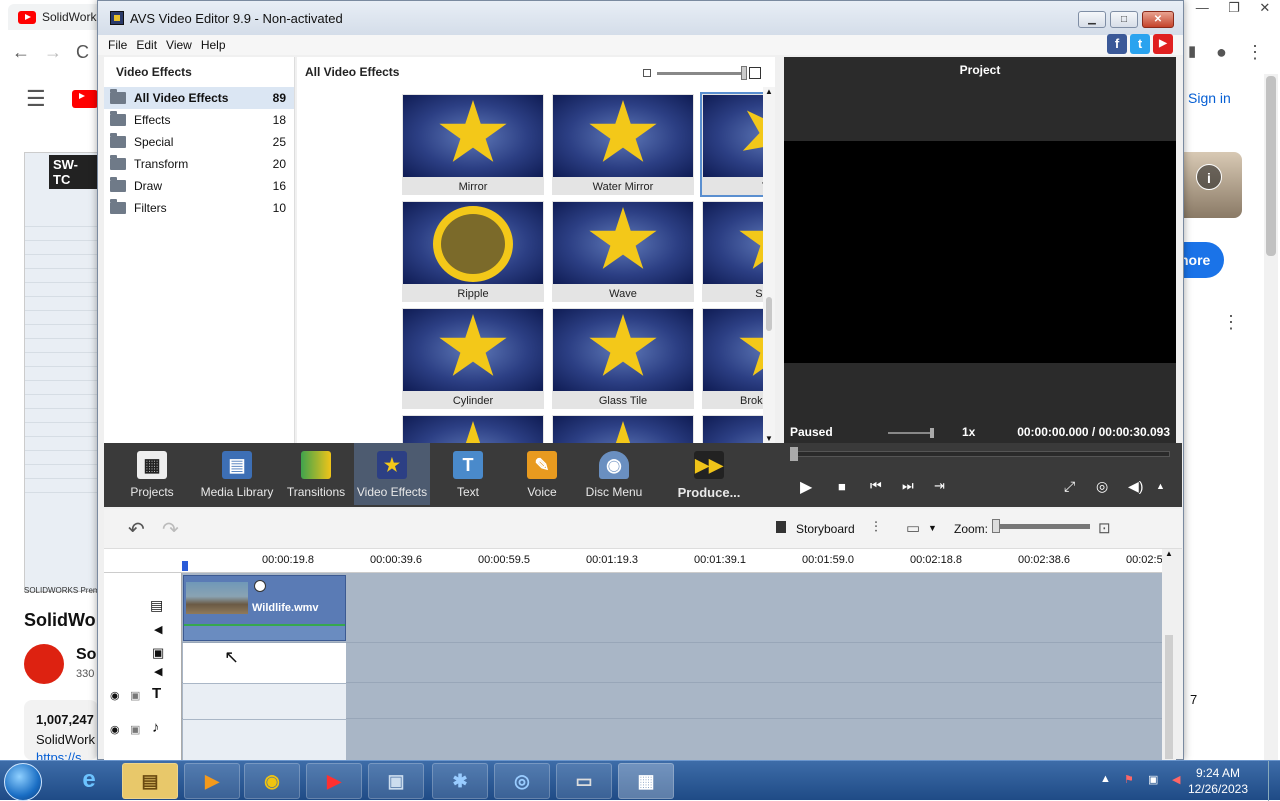 The image size is (1280, 801). What do you see at coordinates (1163, 44) in the screenshot?
I see `youtube-social-icon: ▶` at bounding box center [1163, 44].